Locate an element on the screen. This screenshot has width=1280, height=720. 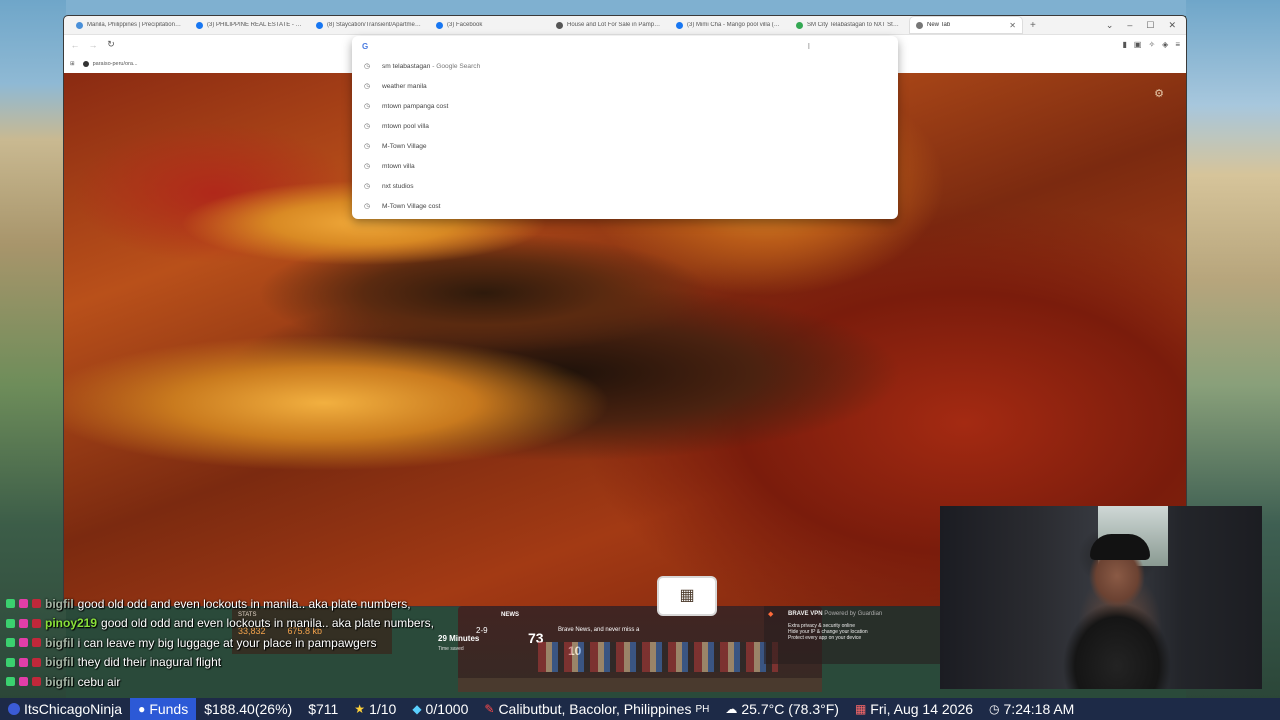
suggestion-text: mtown pampanga cost is located at coordinates (415, 106).